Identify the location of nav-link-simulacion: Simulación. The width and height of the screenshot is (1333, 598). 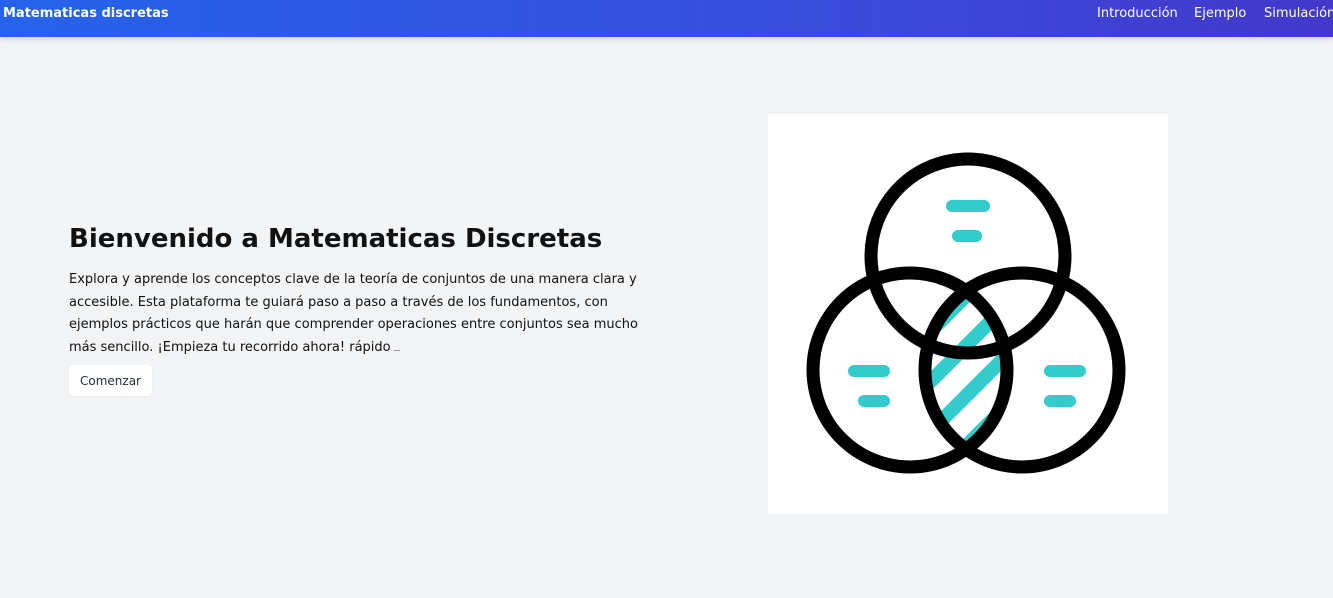
(1298, 13).